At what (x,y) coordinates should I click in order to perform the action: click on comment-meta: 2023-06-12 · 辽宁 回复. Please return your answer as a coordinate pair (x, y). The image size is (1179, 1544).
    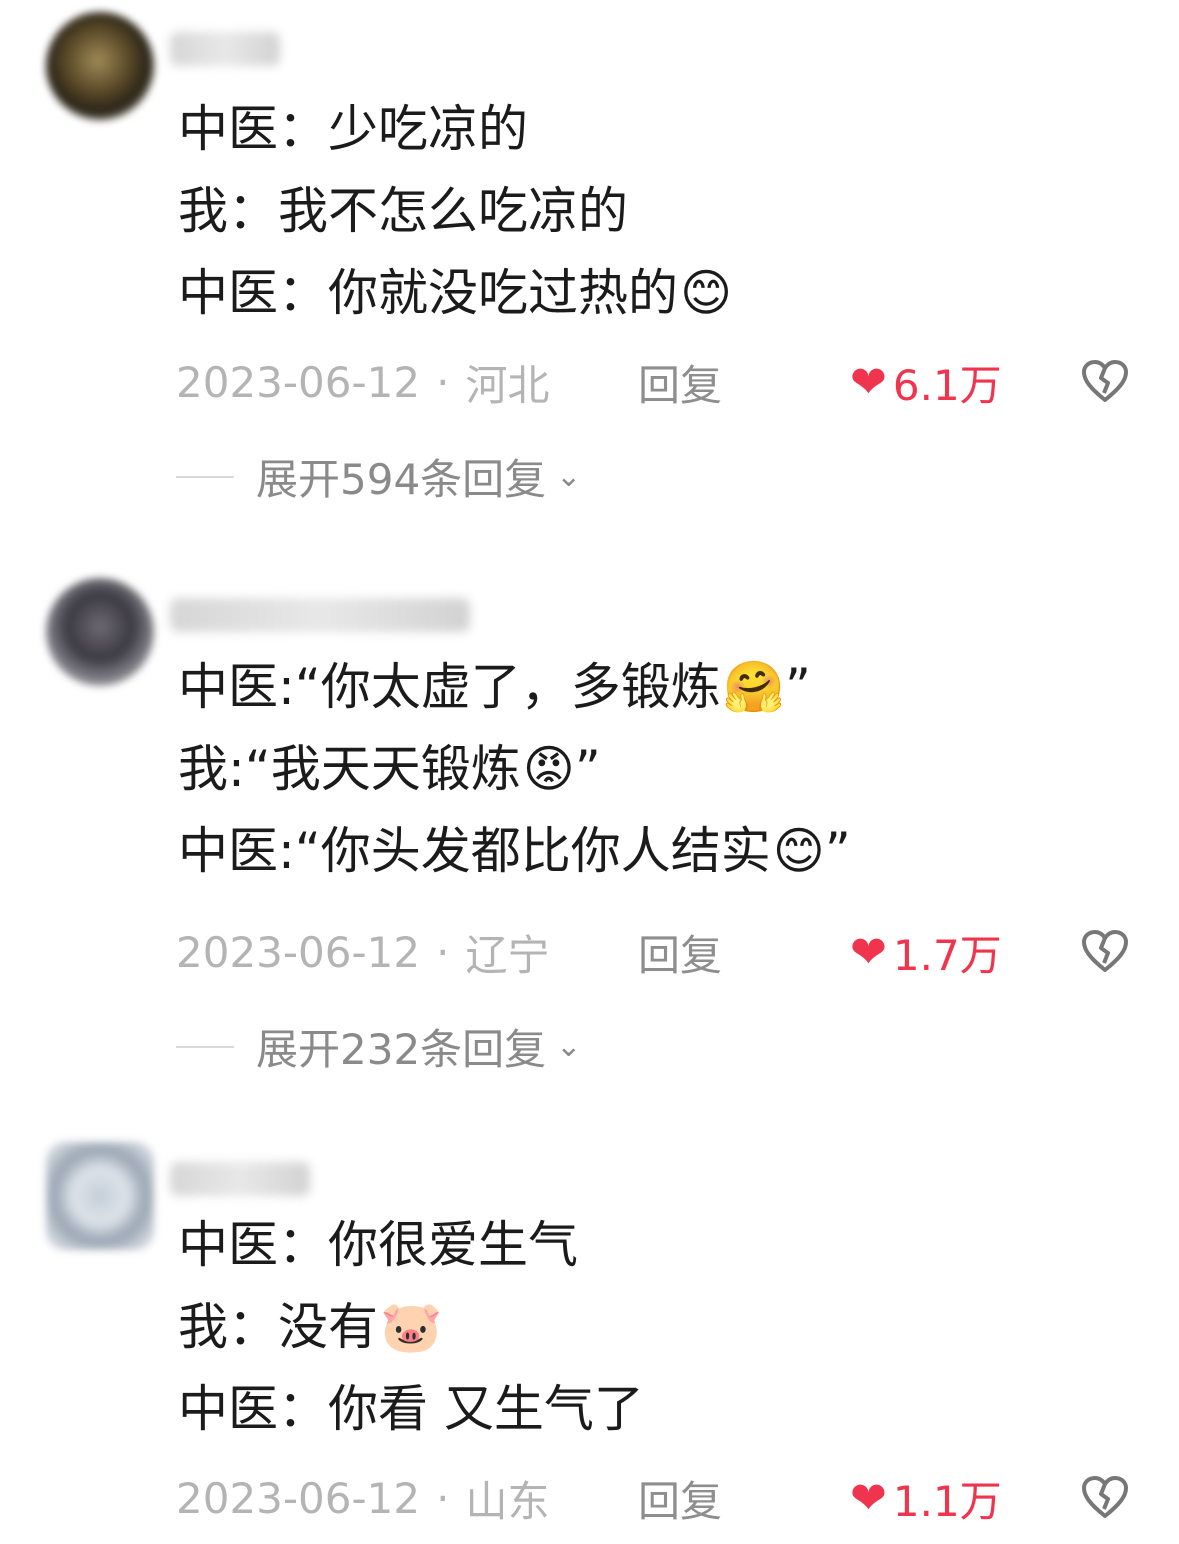
    Looking at the image, I should click on (449, 952).